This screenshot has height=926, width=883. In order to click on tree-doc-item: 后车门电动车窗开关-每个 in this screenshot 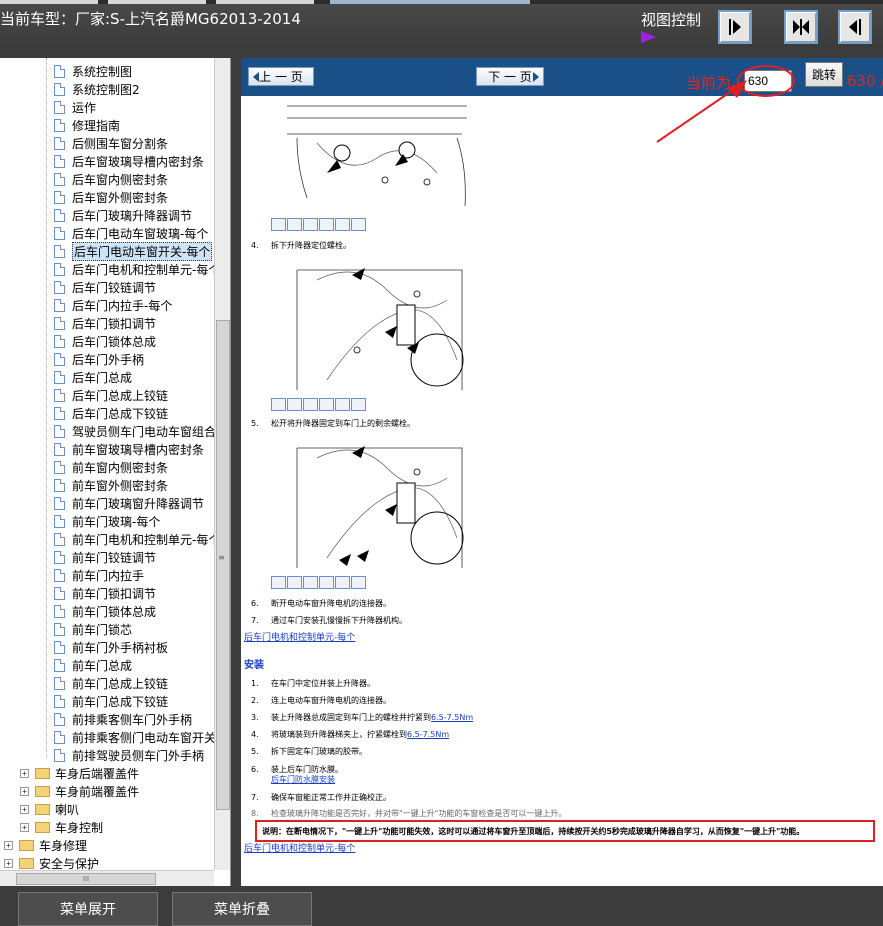, I will do `click(133, 251)`.